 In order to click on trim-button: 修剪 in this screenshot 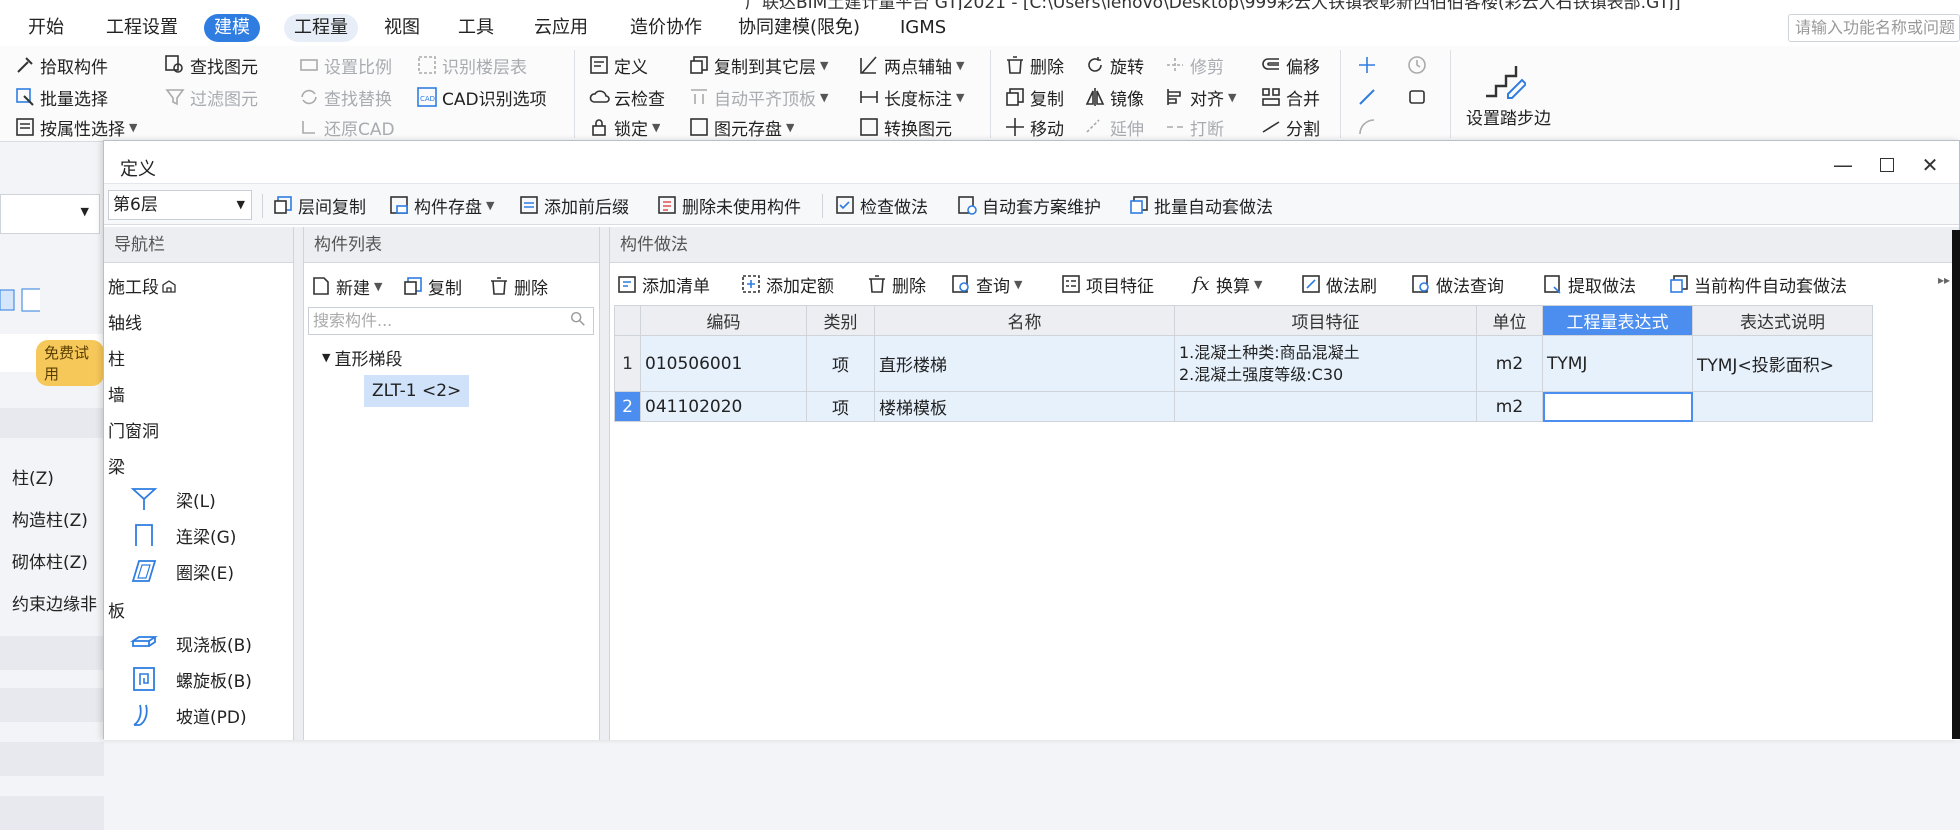, I will do `click(1194, 65)`.